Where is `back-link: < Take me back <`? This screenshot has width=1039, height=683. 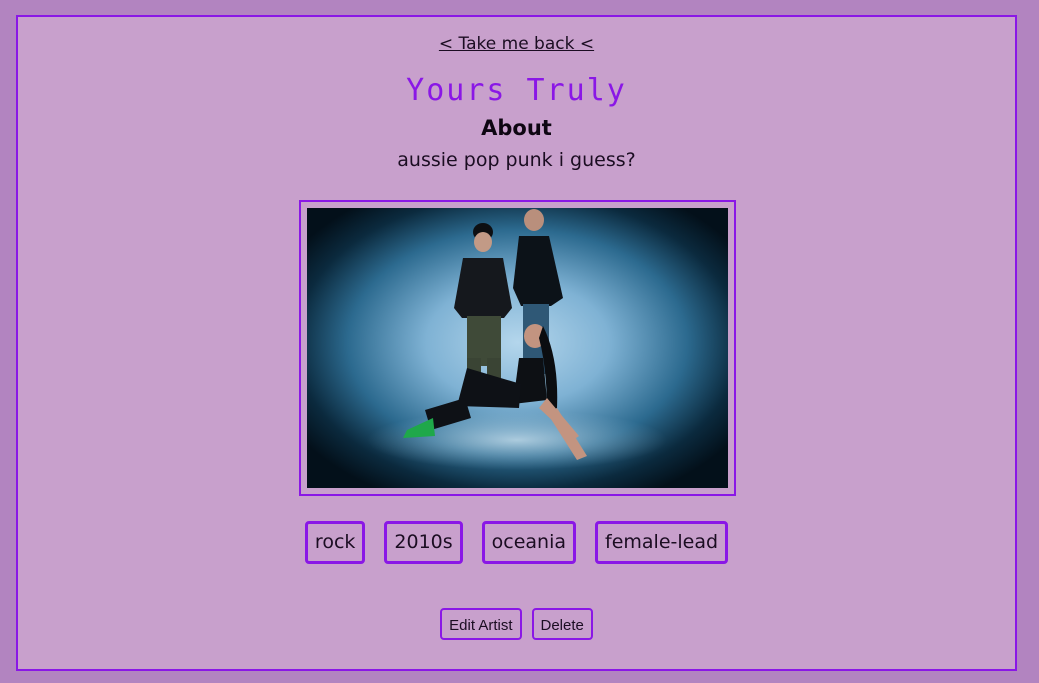 back-link: < Take me back < is located at coordinates (516, 44).